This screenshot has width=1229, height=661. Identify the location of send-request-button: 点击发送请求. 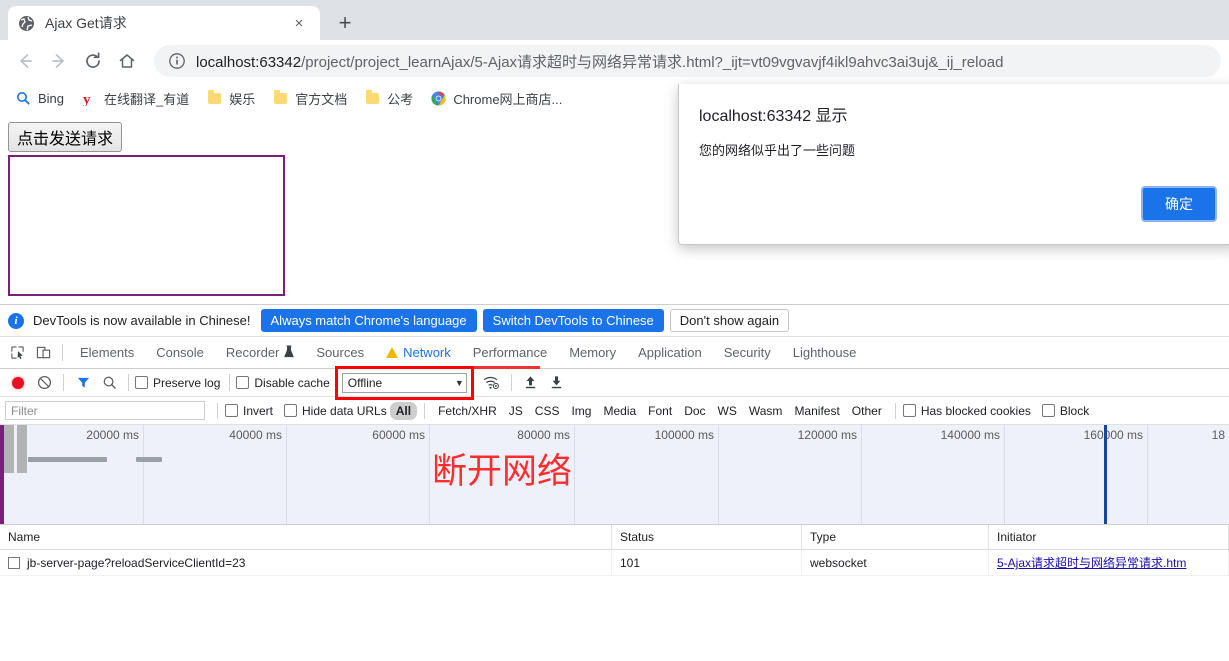
(65, 137).